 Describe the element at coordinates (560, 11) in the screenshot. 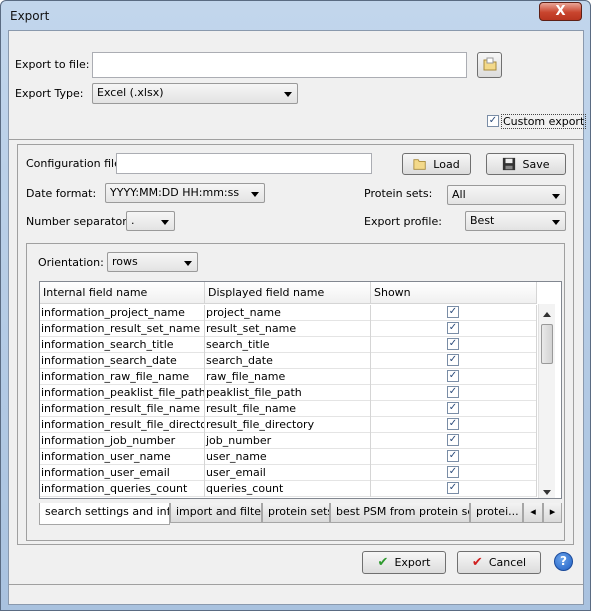

I see `close-button: X` at that location.